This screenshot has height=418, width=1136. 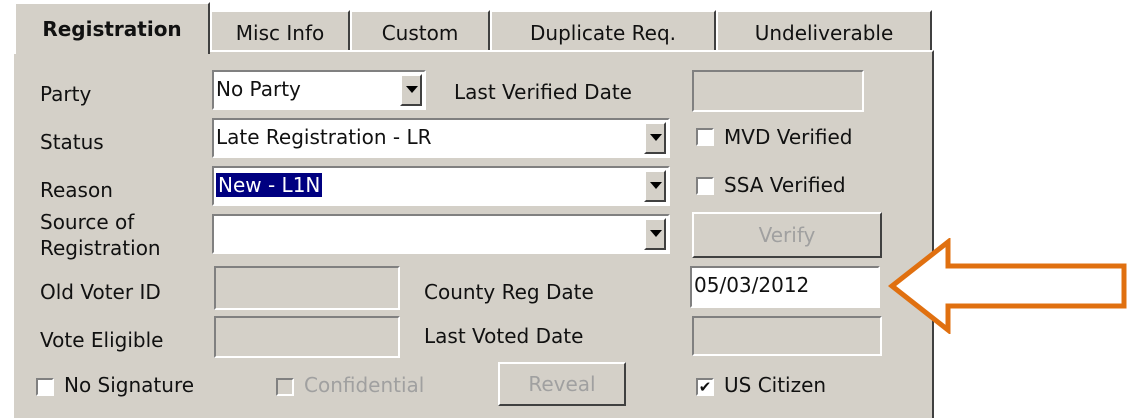 I want to click on us-citizen-checkbox: ✔, so click(x=705, y=387).